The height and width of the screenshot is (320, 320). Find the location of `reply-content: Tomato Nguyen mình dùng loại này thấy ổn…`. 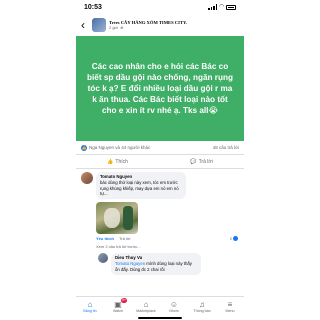

reply-content: Tomato Nguyen mình dùng loại này thấy ổn… is located at coordinates (156, 267).